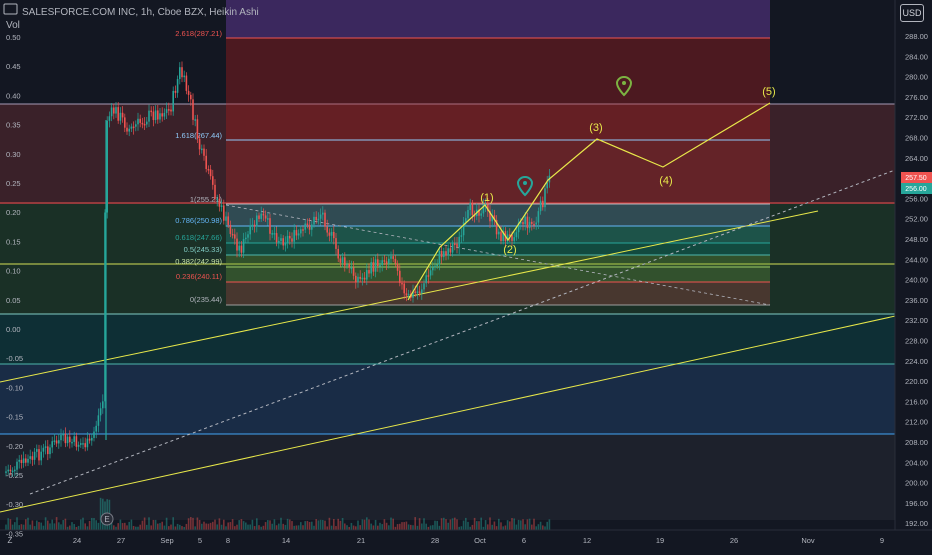  Describe the element at coordinates (916, 320) in the screenshot. I see `right-axis-tick: 232.00` at that location.